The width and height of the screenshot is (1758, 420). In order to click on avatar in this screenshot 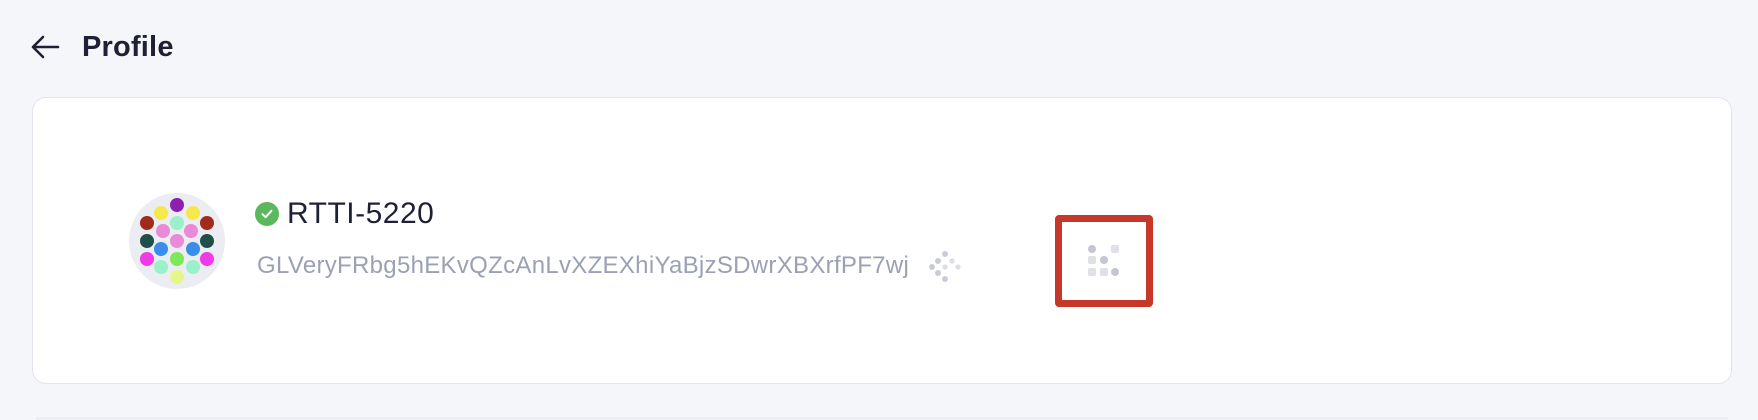, I will do `click(177, 241)`.